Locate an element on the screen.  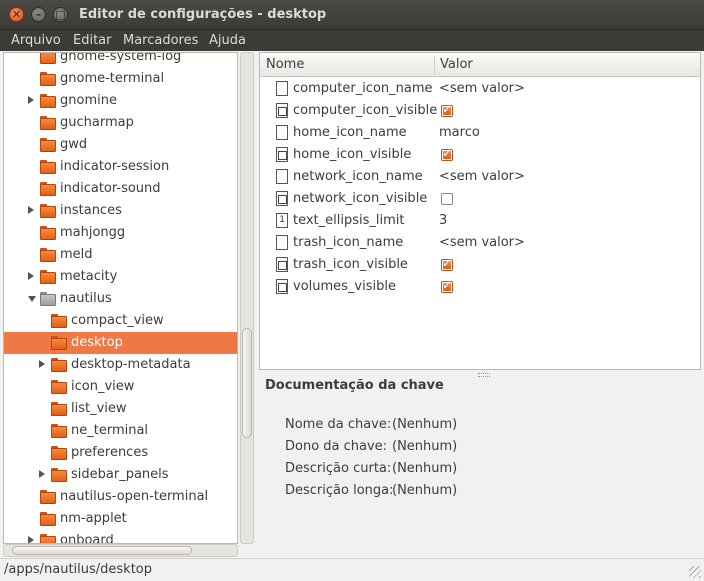
tree-item: gnomine is located at coordinates (120, 101).